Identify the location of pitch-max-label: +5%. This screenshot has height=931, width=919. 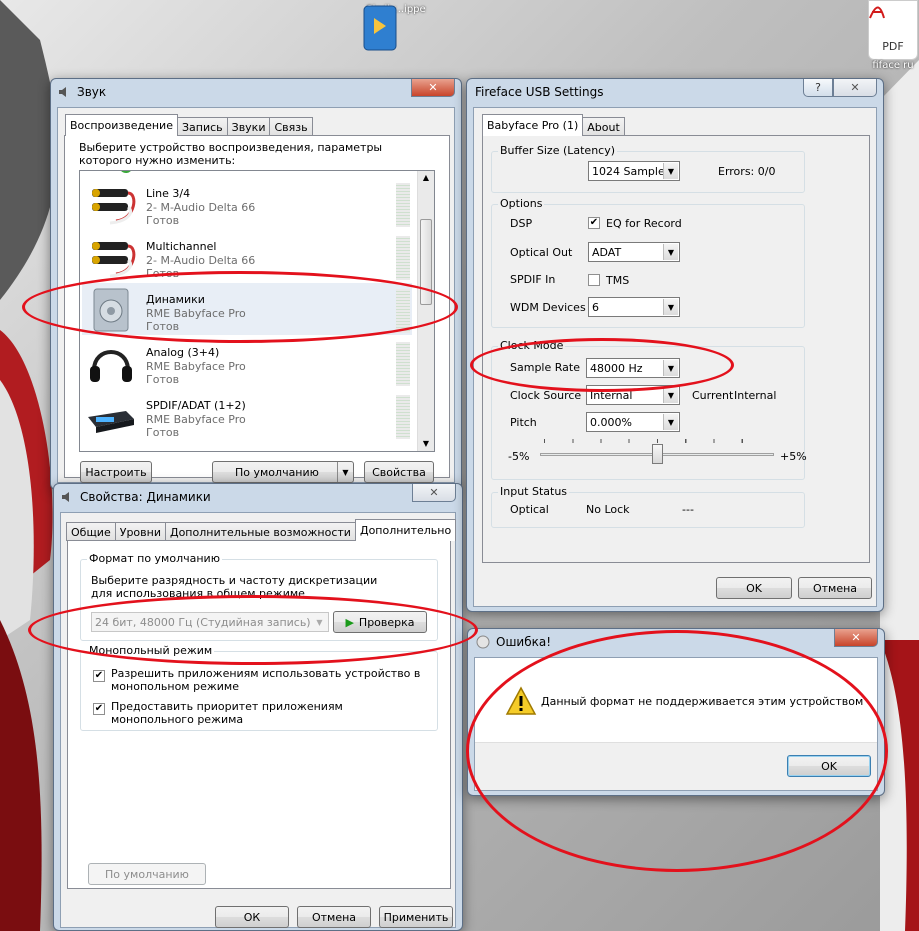
(793, 456).